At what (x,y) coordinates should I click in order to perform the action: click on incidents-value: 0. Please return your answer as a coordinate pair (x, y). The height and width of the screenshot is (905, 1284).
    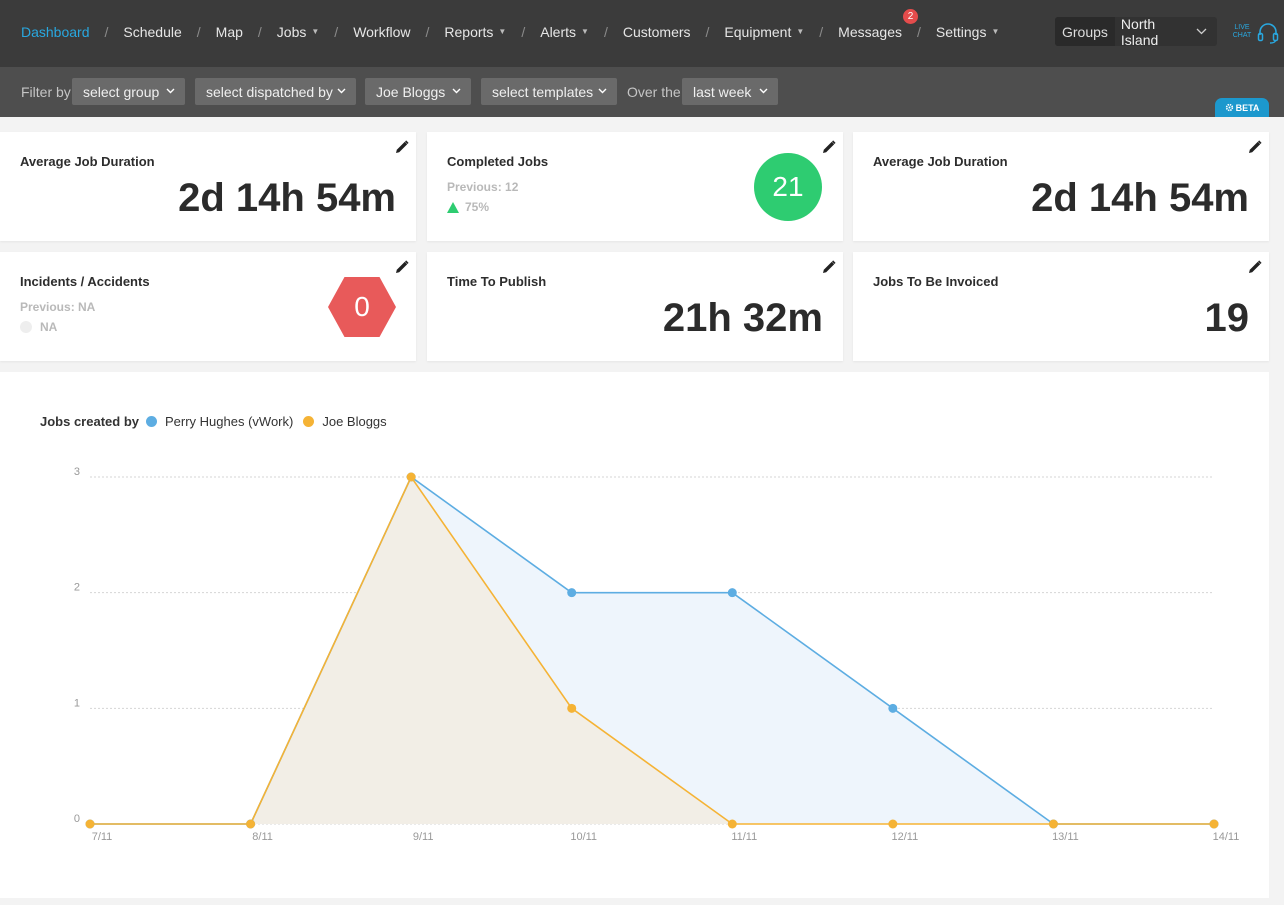
    Looking at the image, I should click on (362, 306).